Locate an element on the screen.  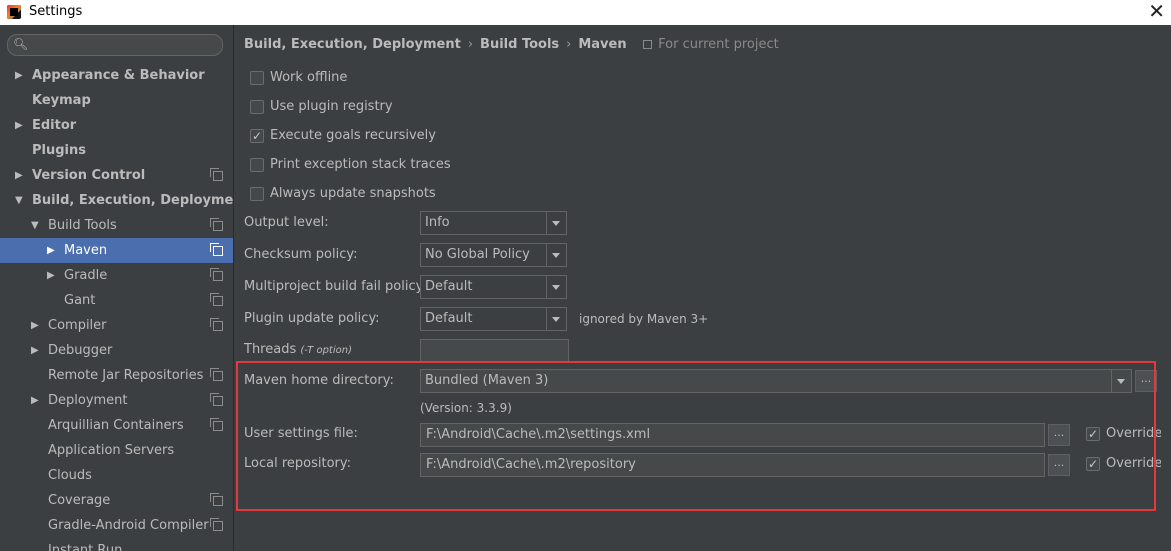
sidebar-item: ▶ Compiler is located at coordinates (116, 325).